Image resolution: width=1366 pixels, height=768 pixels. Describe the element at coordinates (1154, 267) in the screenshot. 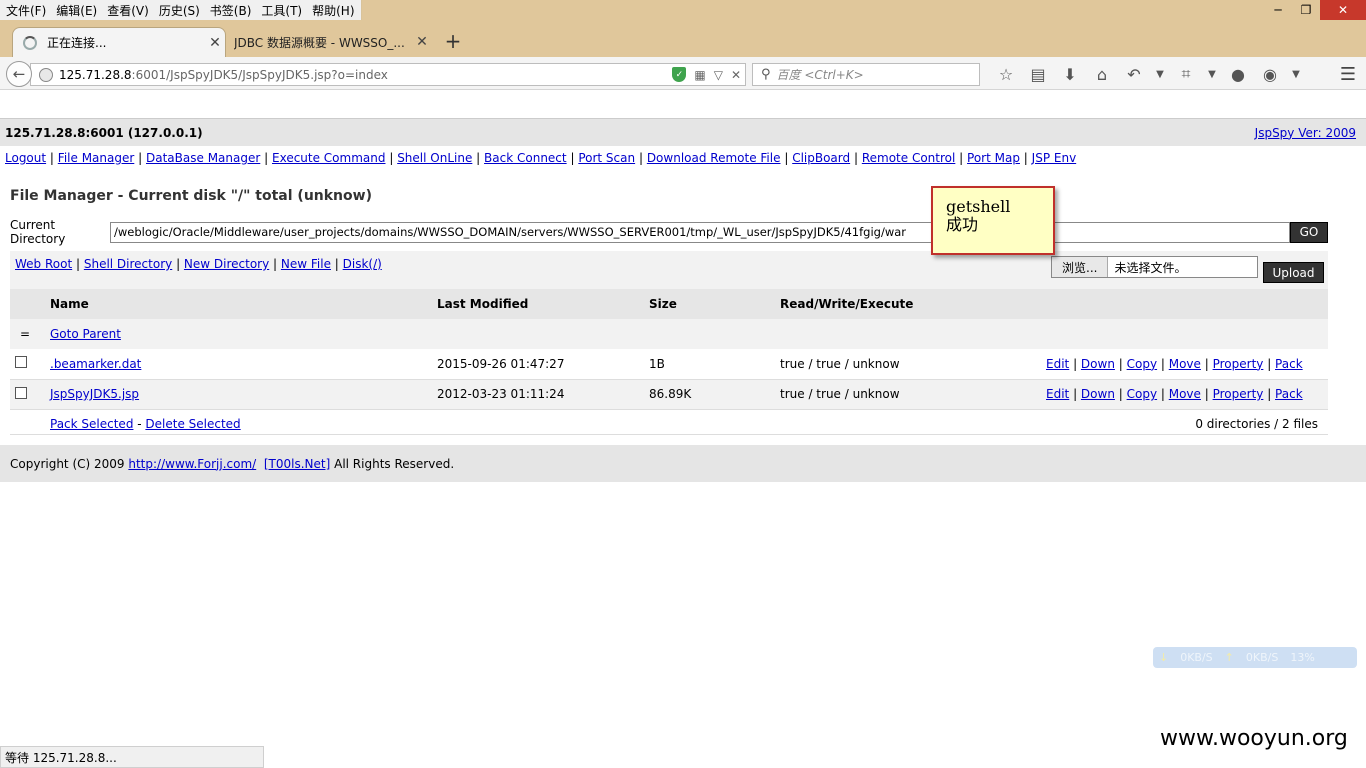

I see `file-upload-input: 浏览... 未选择文件。` at that location.